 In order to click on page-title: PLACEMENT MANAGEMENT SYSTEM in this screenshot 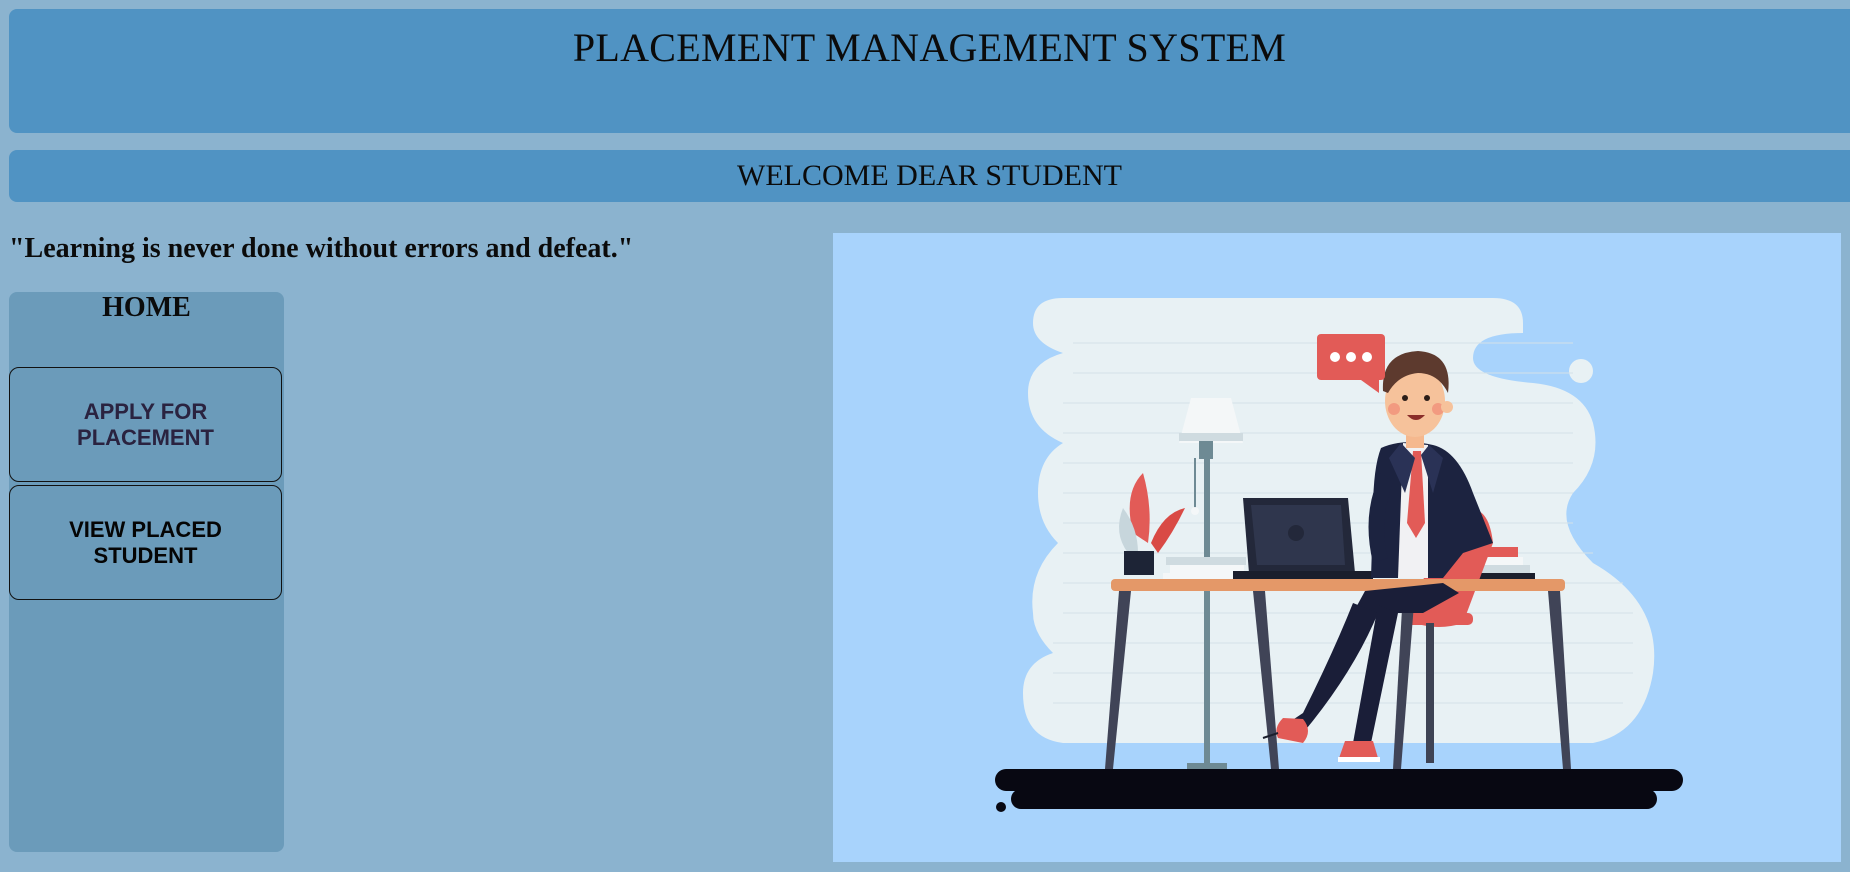, I will do `click(929, 47)`.